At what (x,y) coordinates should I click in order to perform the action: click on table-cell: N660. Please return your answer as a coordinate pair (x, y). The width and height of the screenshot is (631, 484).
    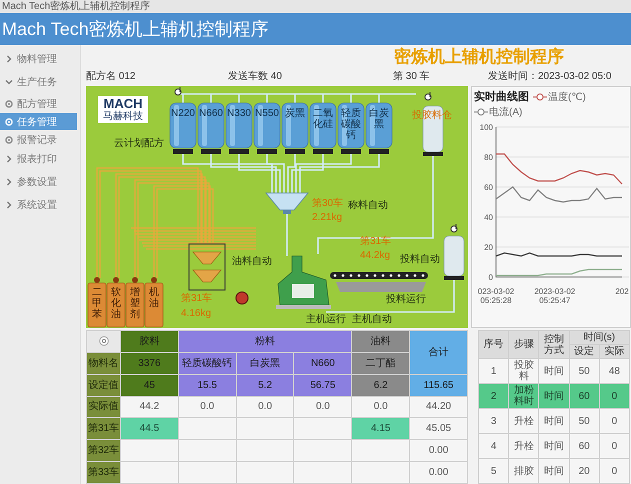
    Looking at the image, I should click on (323, 363).